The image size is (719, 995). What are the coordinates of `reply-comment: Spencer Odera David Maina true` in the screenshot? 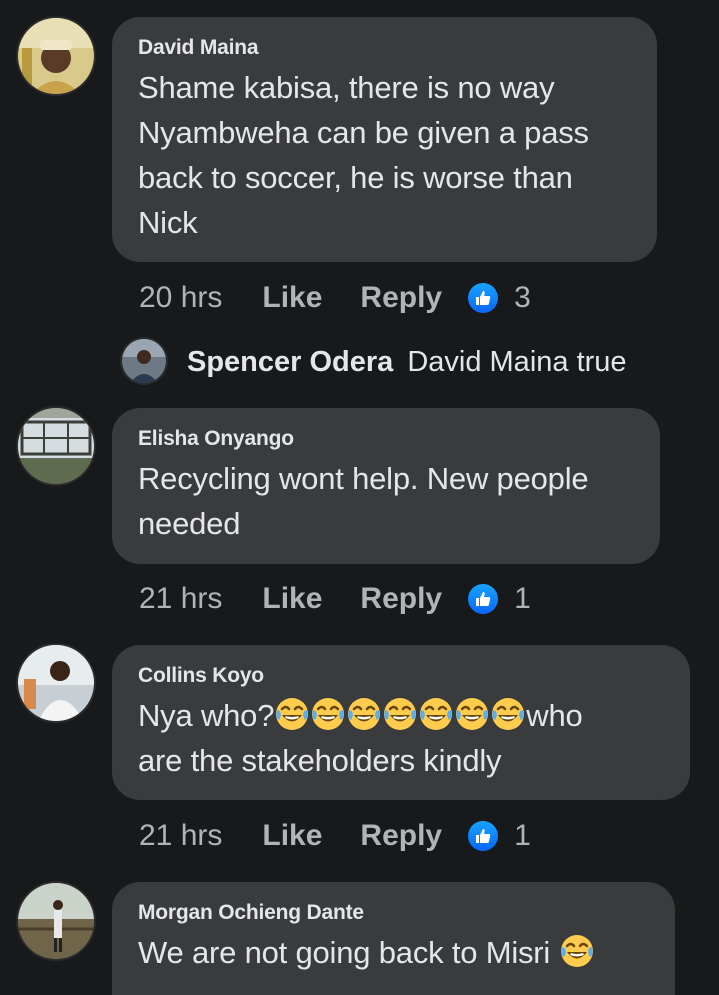 It's located at (407, 362).